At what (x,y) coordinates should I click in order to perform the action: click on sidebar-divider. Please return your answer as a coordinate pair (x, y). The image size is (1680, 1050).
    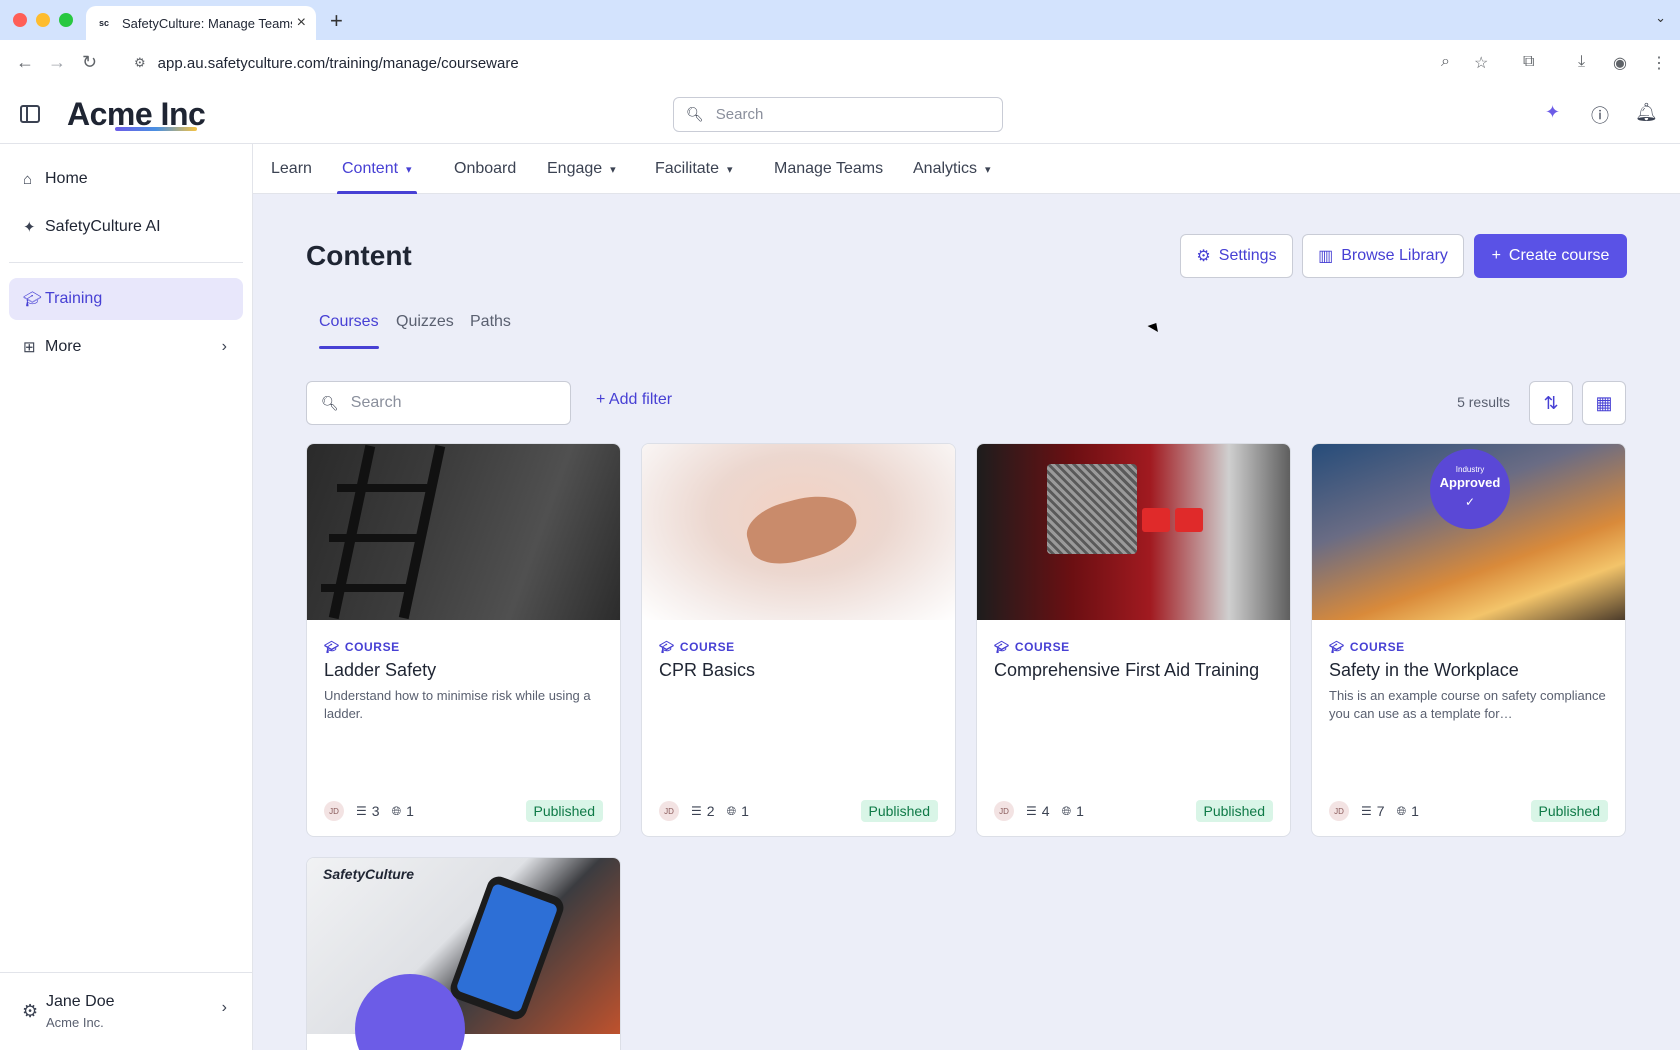
    Looking at the image, I should click on (126, 262).